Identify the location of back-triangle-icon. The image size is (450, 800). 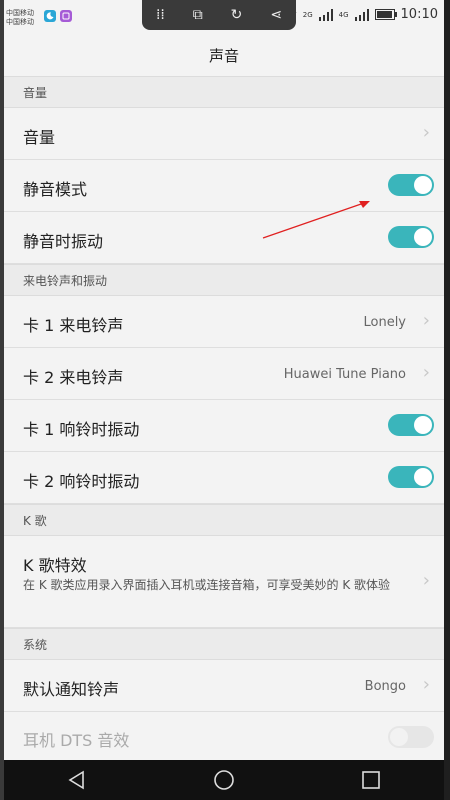
(77, 780).